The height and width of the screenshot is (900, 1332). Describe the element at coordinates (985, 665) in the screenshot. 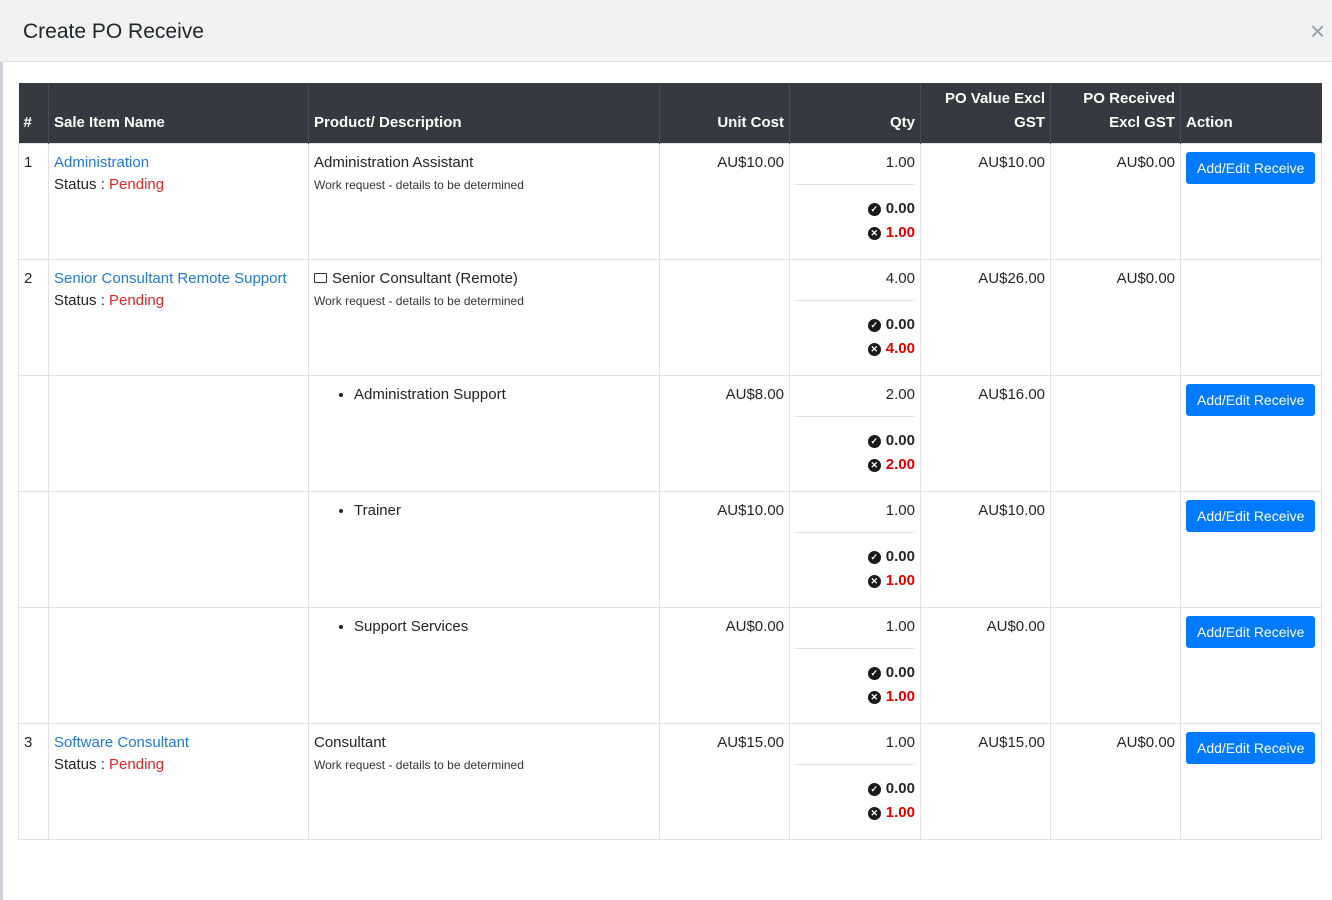

I see `po-value: AU$0.00` at that location.